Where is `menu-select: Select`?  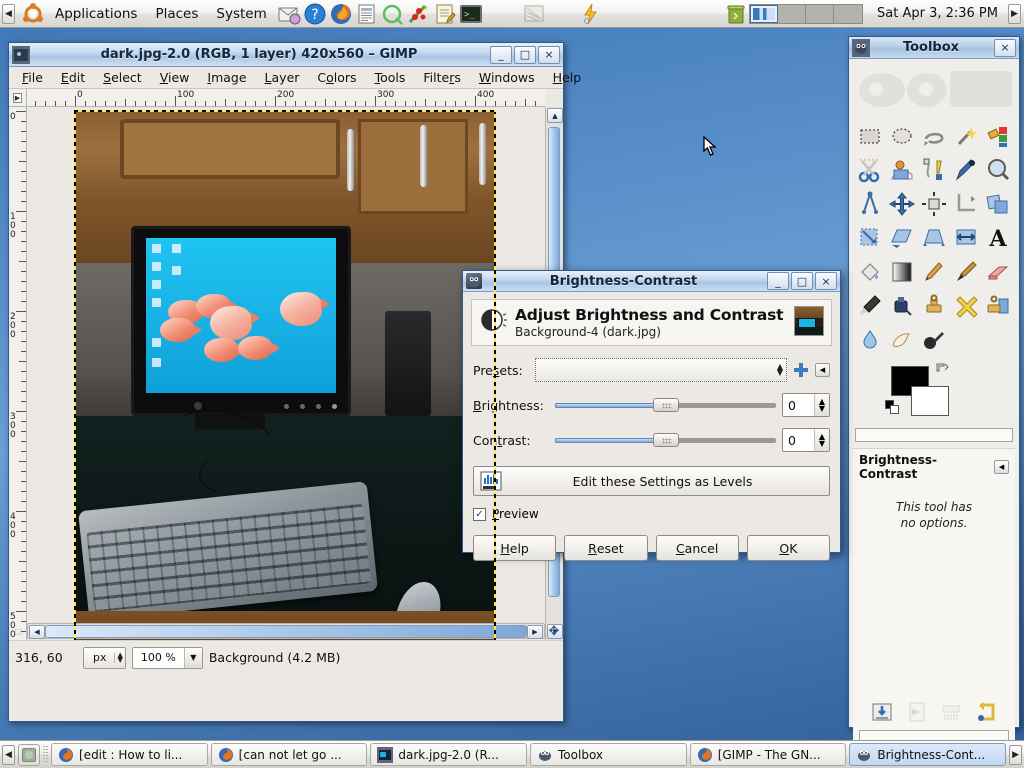 menu-select: Select is located at coordinates (122, 77).